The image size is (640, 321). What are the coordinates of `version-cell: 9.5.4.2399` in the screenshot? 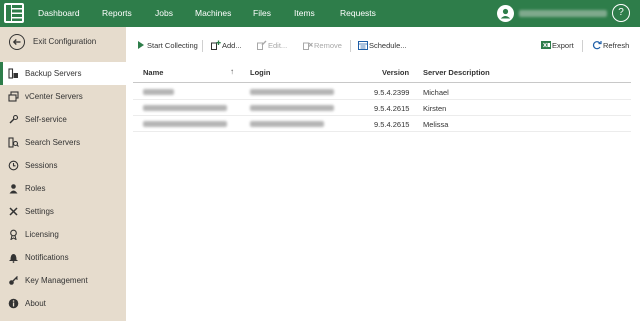 It's located at (392, 92).